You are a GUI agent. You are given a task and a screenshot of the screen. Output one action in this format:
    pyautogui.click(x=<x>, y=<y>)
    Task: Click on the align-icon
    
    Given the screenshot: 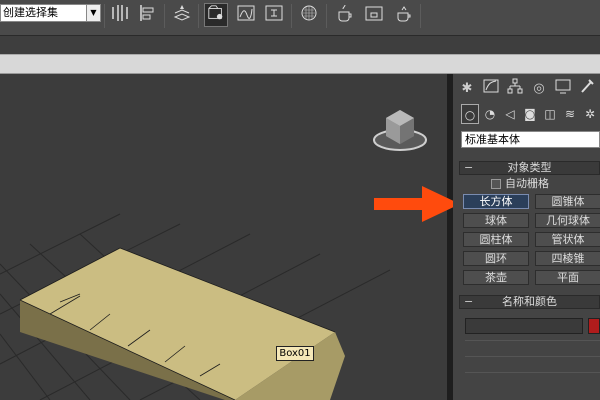 What is the action you would take?
    pyautogui.click(x=148, y=15)
    